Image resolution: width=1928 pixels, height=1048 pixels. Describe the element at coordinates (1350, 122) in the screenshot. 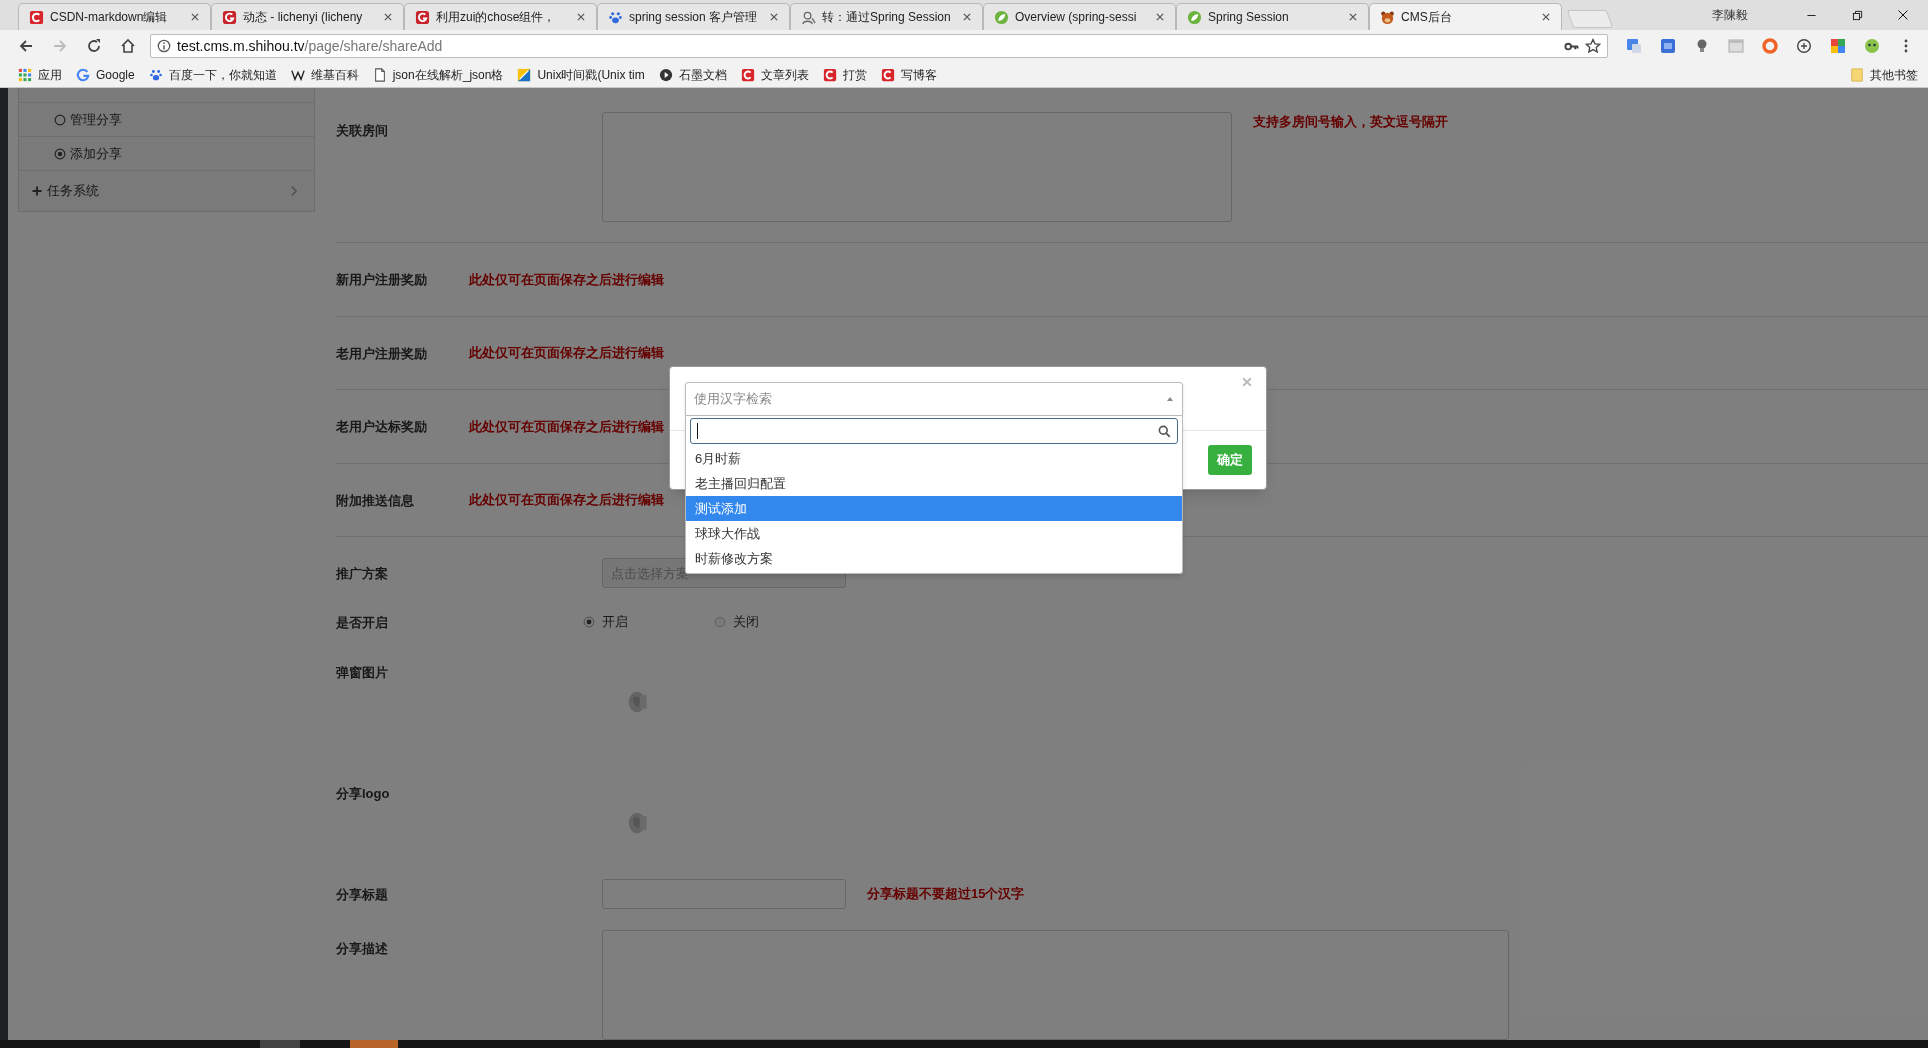

I see `hint-text: 支持多房间号输入，英文逗号隔开` at that location.